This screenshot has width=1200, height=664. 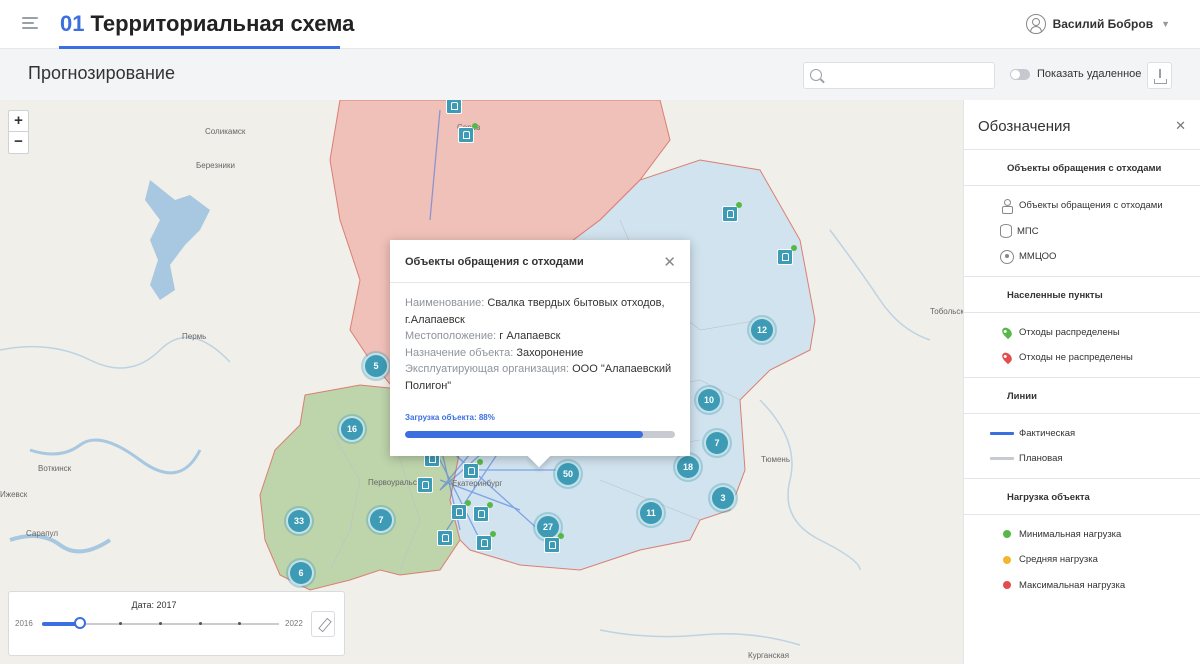 What do you see at coordinates (1082, 396) in the screenshot?
I see `legend-section-title: Линии` at bounding box center [1082, 396].